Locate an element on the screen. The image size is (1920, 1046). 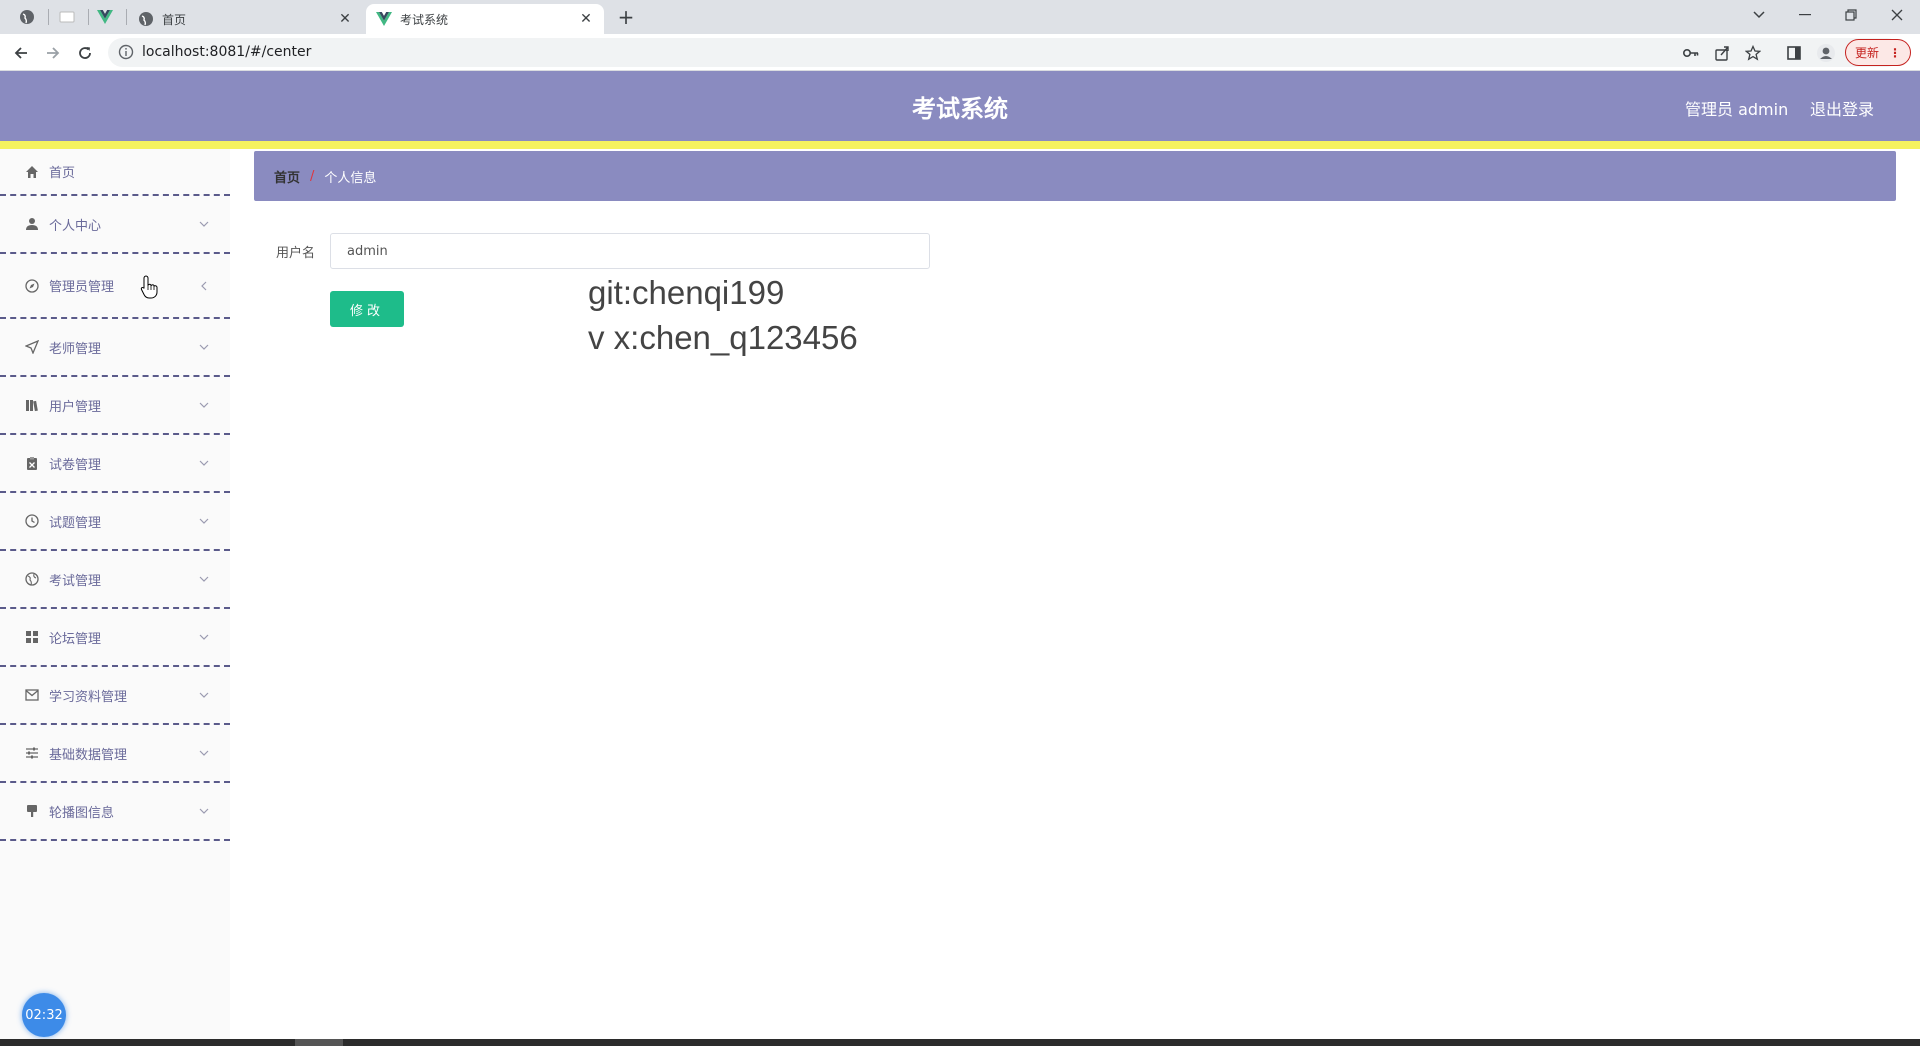
send-icon is located at coordinates (32, 347).